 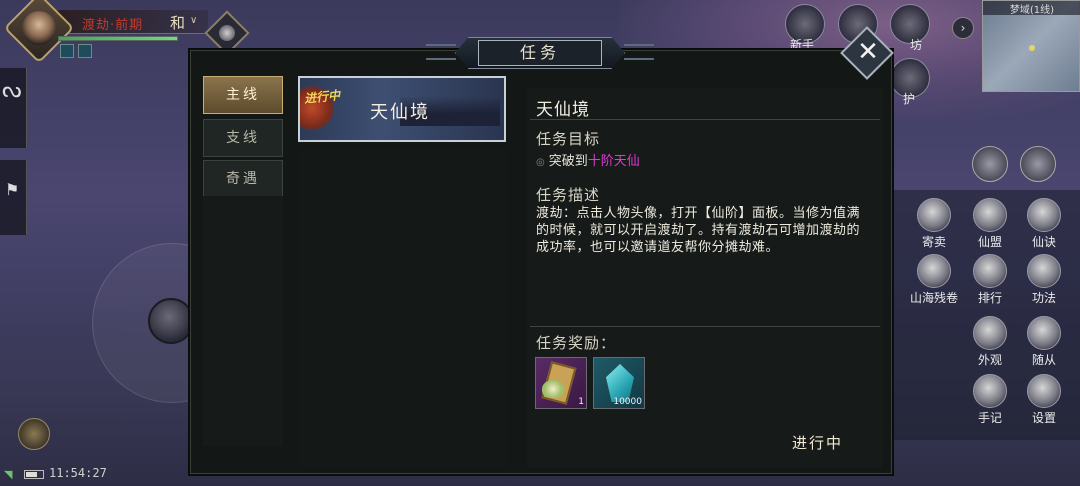 I want to click on menu-ranking: 排行, so click(x=990, y=282).